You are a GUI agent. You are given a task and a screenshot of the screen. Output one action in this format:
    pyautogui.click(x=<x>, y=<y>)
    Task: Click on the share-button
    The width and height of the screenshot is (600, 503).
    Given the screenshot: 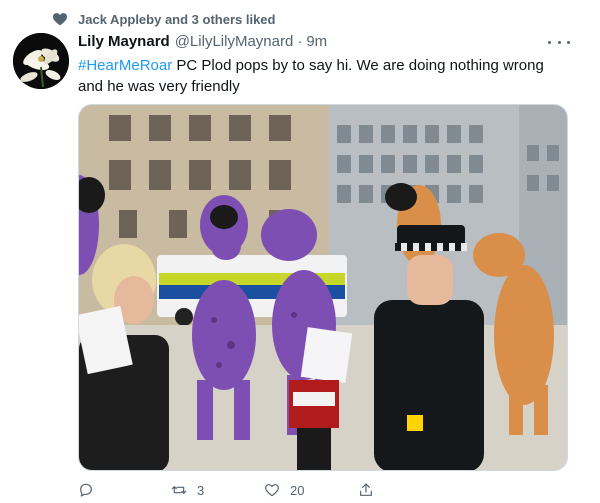 What is the action you would take?
    pyautogui.click(x=371, y=490)
    